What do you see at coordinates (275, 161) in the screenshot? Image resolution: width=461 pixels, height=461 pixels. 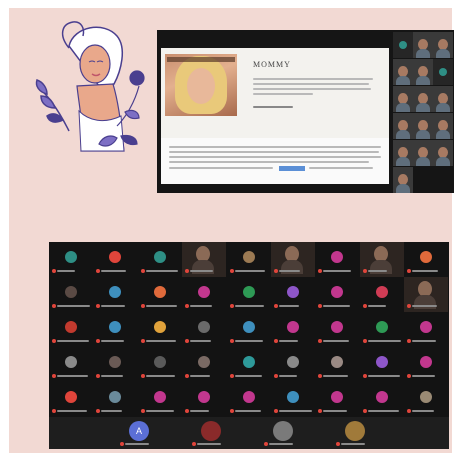 I see `slide-text-strip` at bounding box center [275, 161].